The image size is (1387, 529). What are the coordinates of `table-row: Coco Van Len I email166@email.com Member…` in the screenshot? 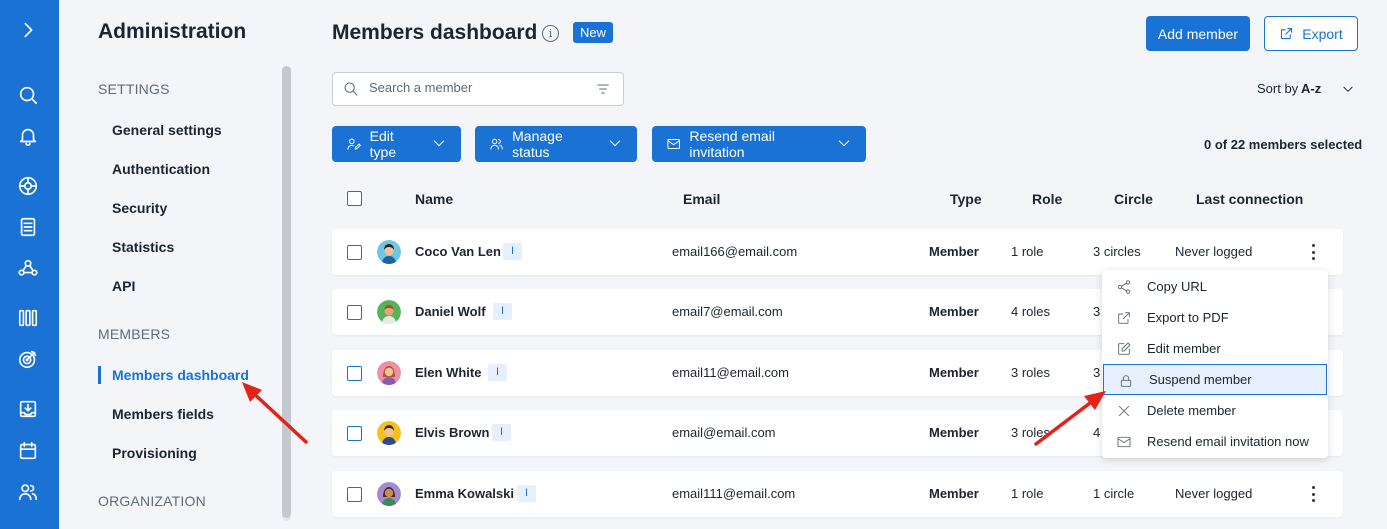 It's located at (837, 252).